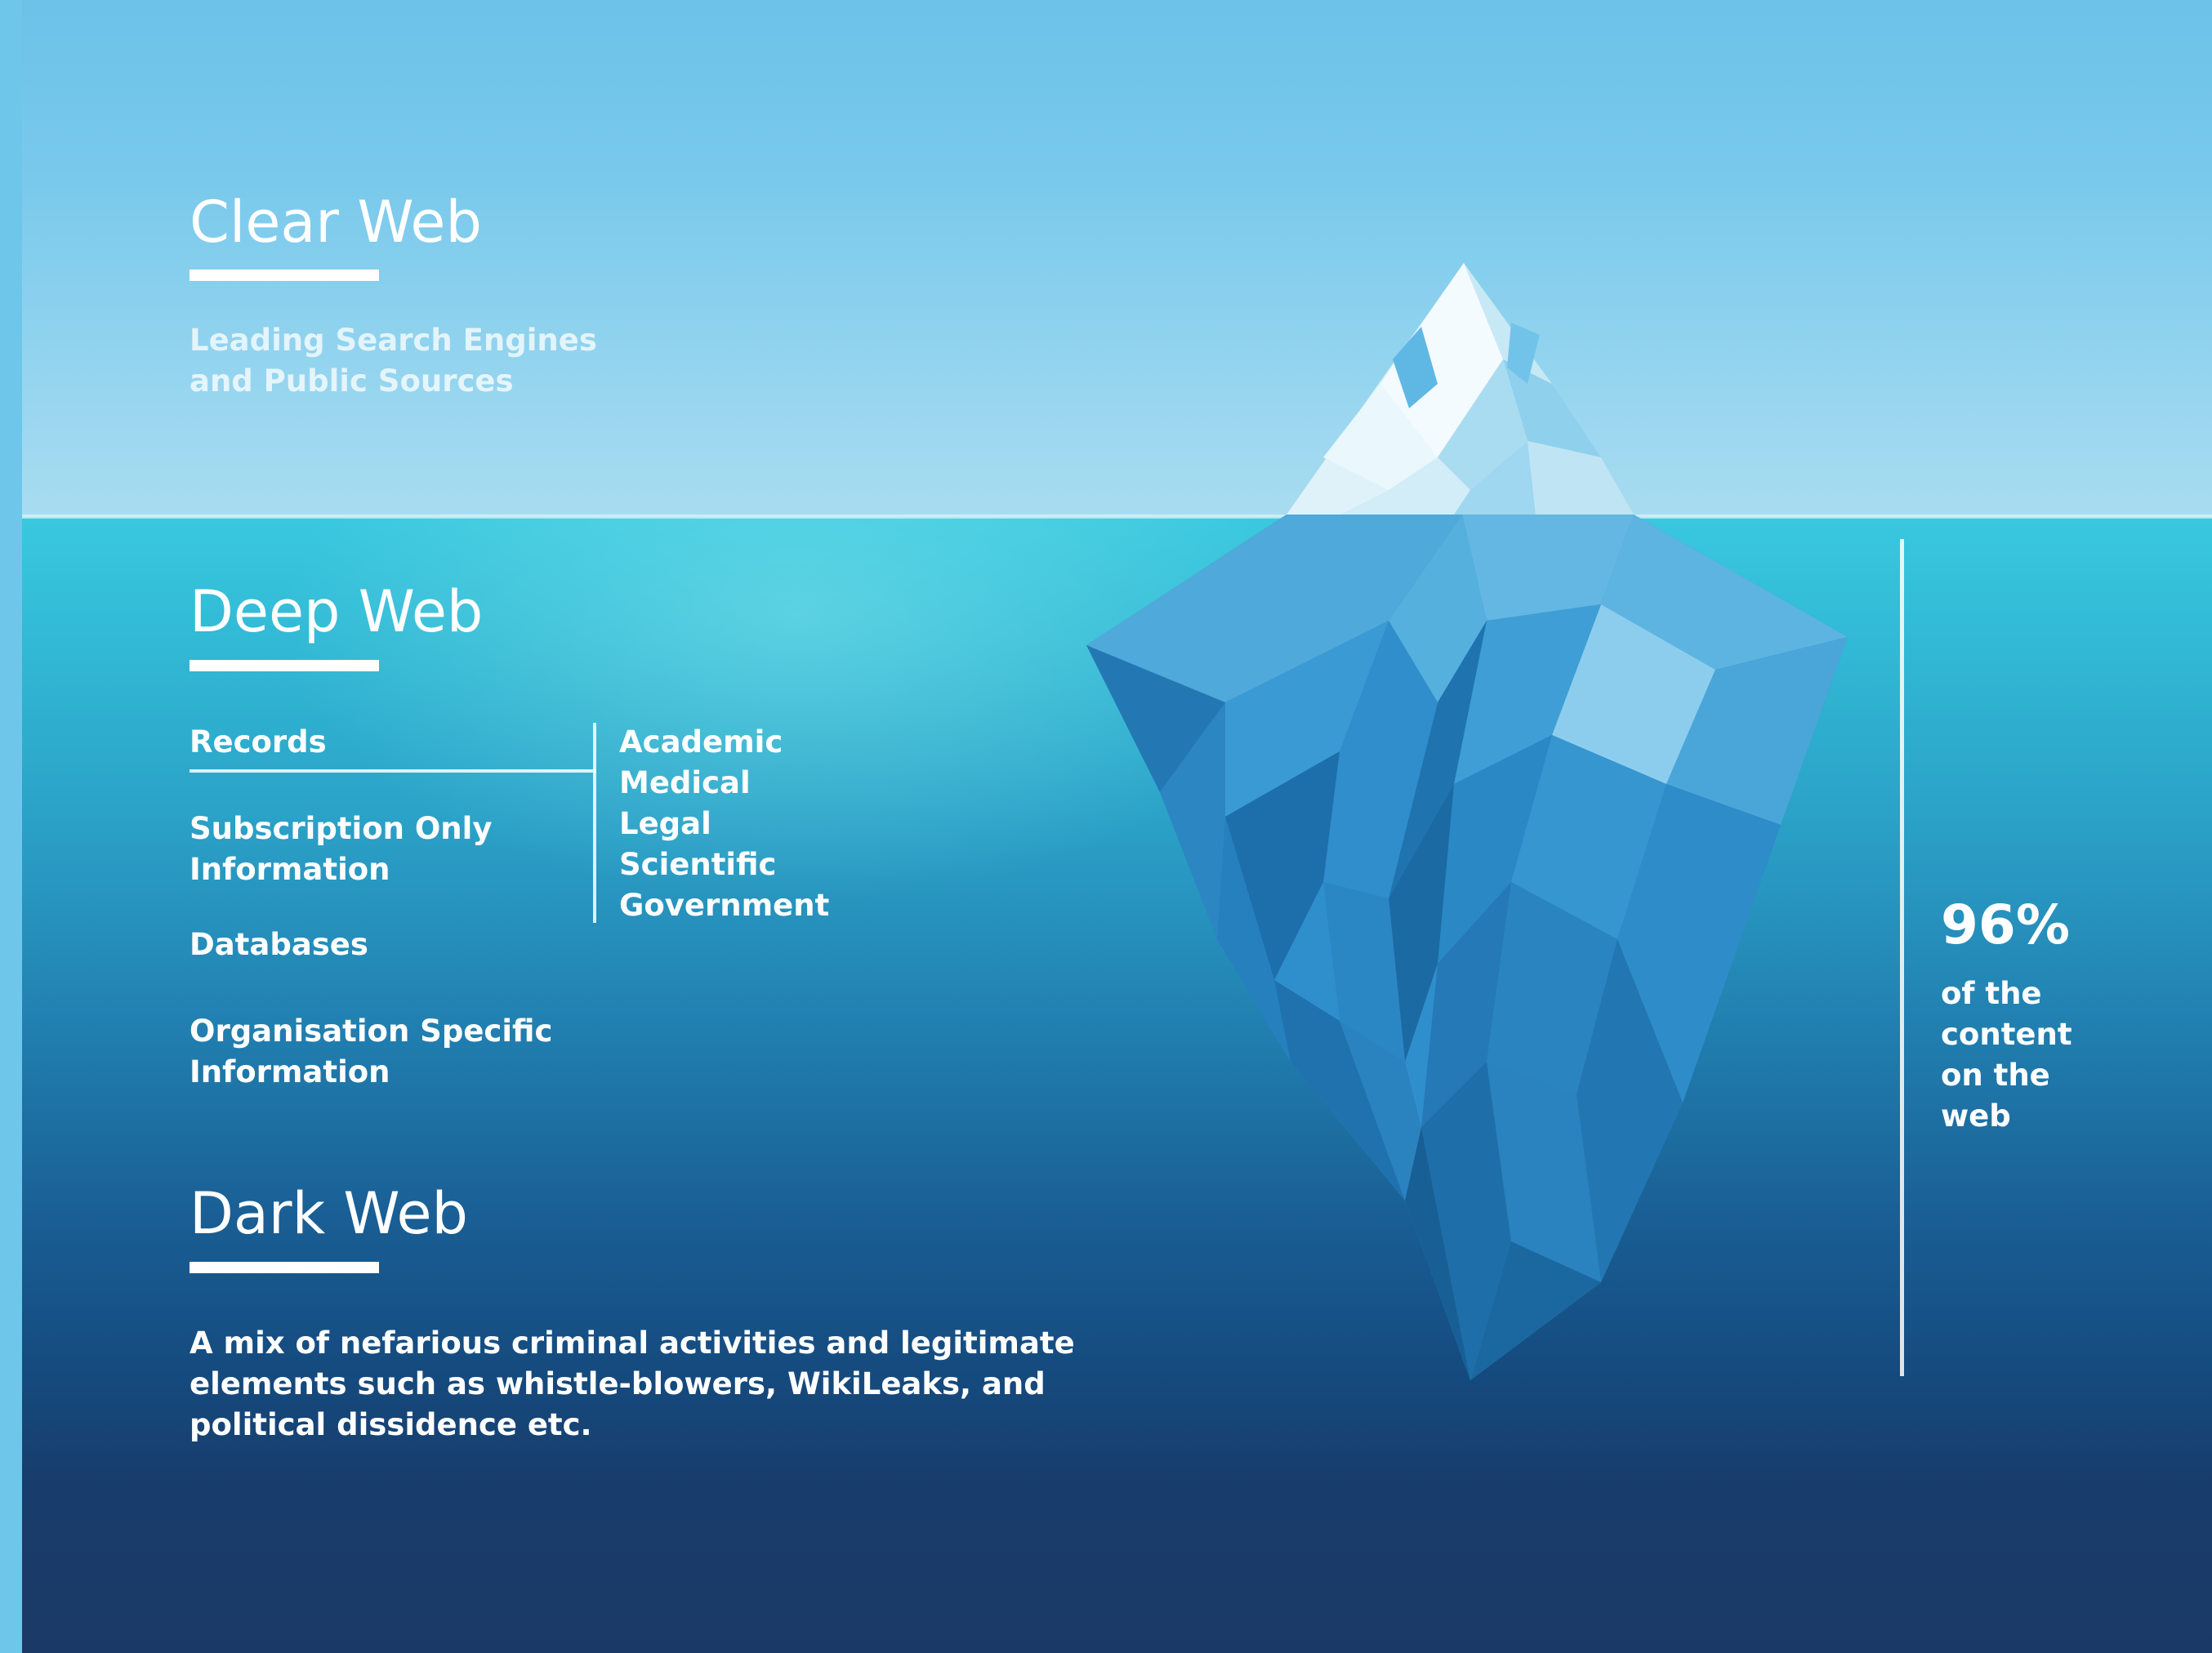 The image size is (2212, 1653). Describe the element at coordinates (1995, 1075) in the screenshot. I see `statistic-caption-line3: on the` at that location.